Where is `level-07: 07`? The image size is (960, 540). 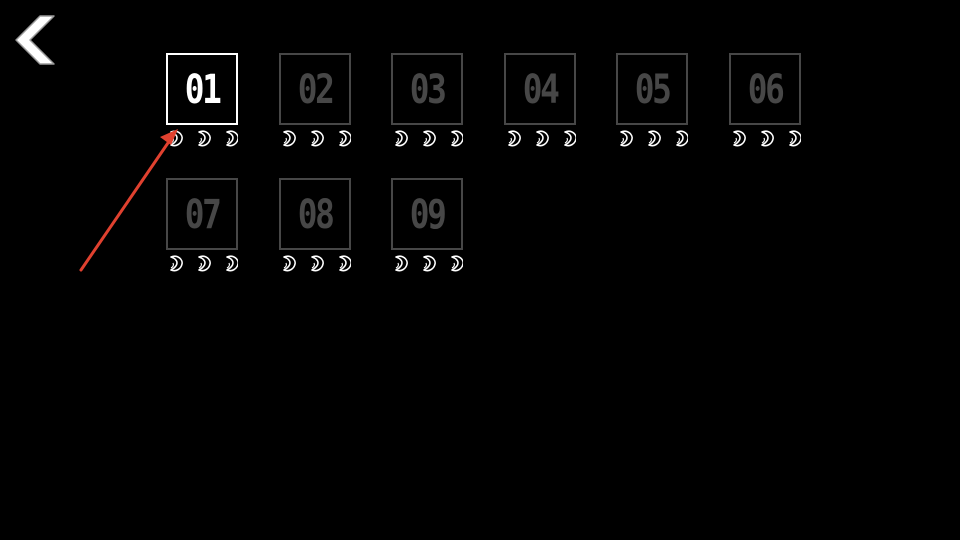 level-07: 07 is located at coordinates (202, 228).